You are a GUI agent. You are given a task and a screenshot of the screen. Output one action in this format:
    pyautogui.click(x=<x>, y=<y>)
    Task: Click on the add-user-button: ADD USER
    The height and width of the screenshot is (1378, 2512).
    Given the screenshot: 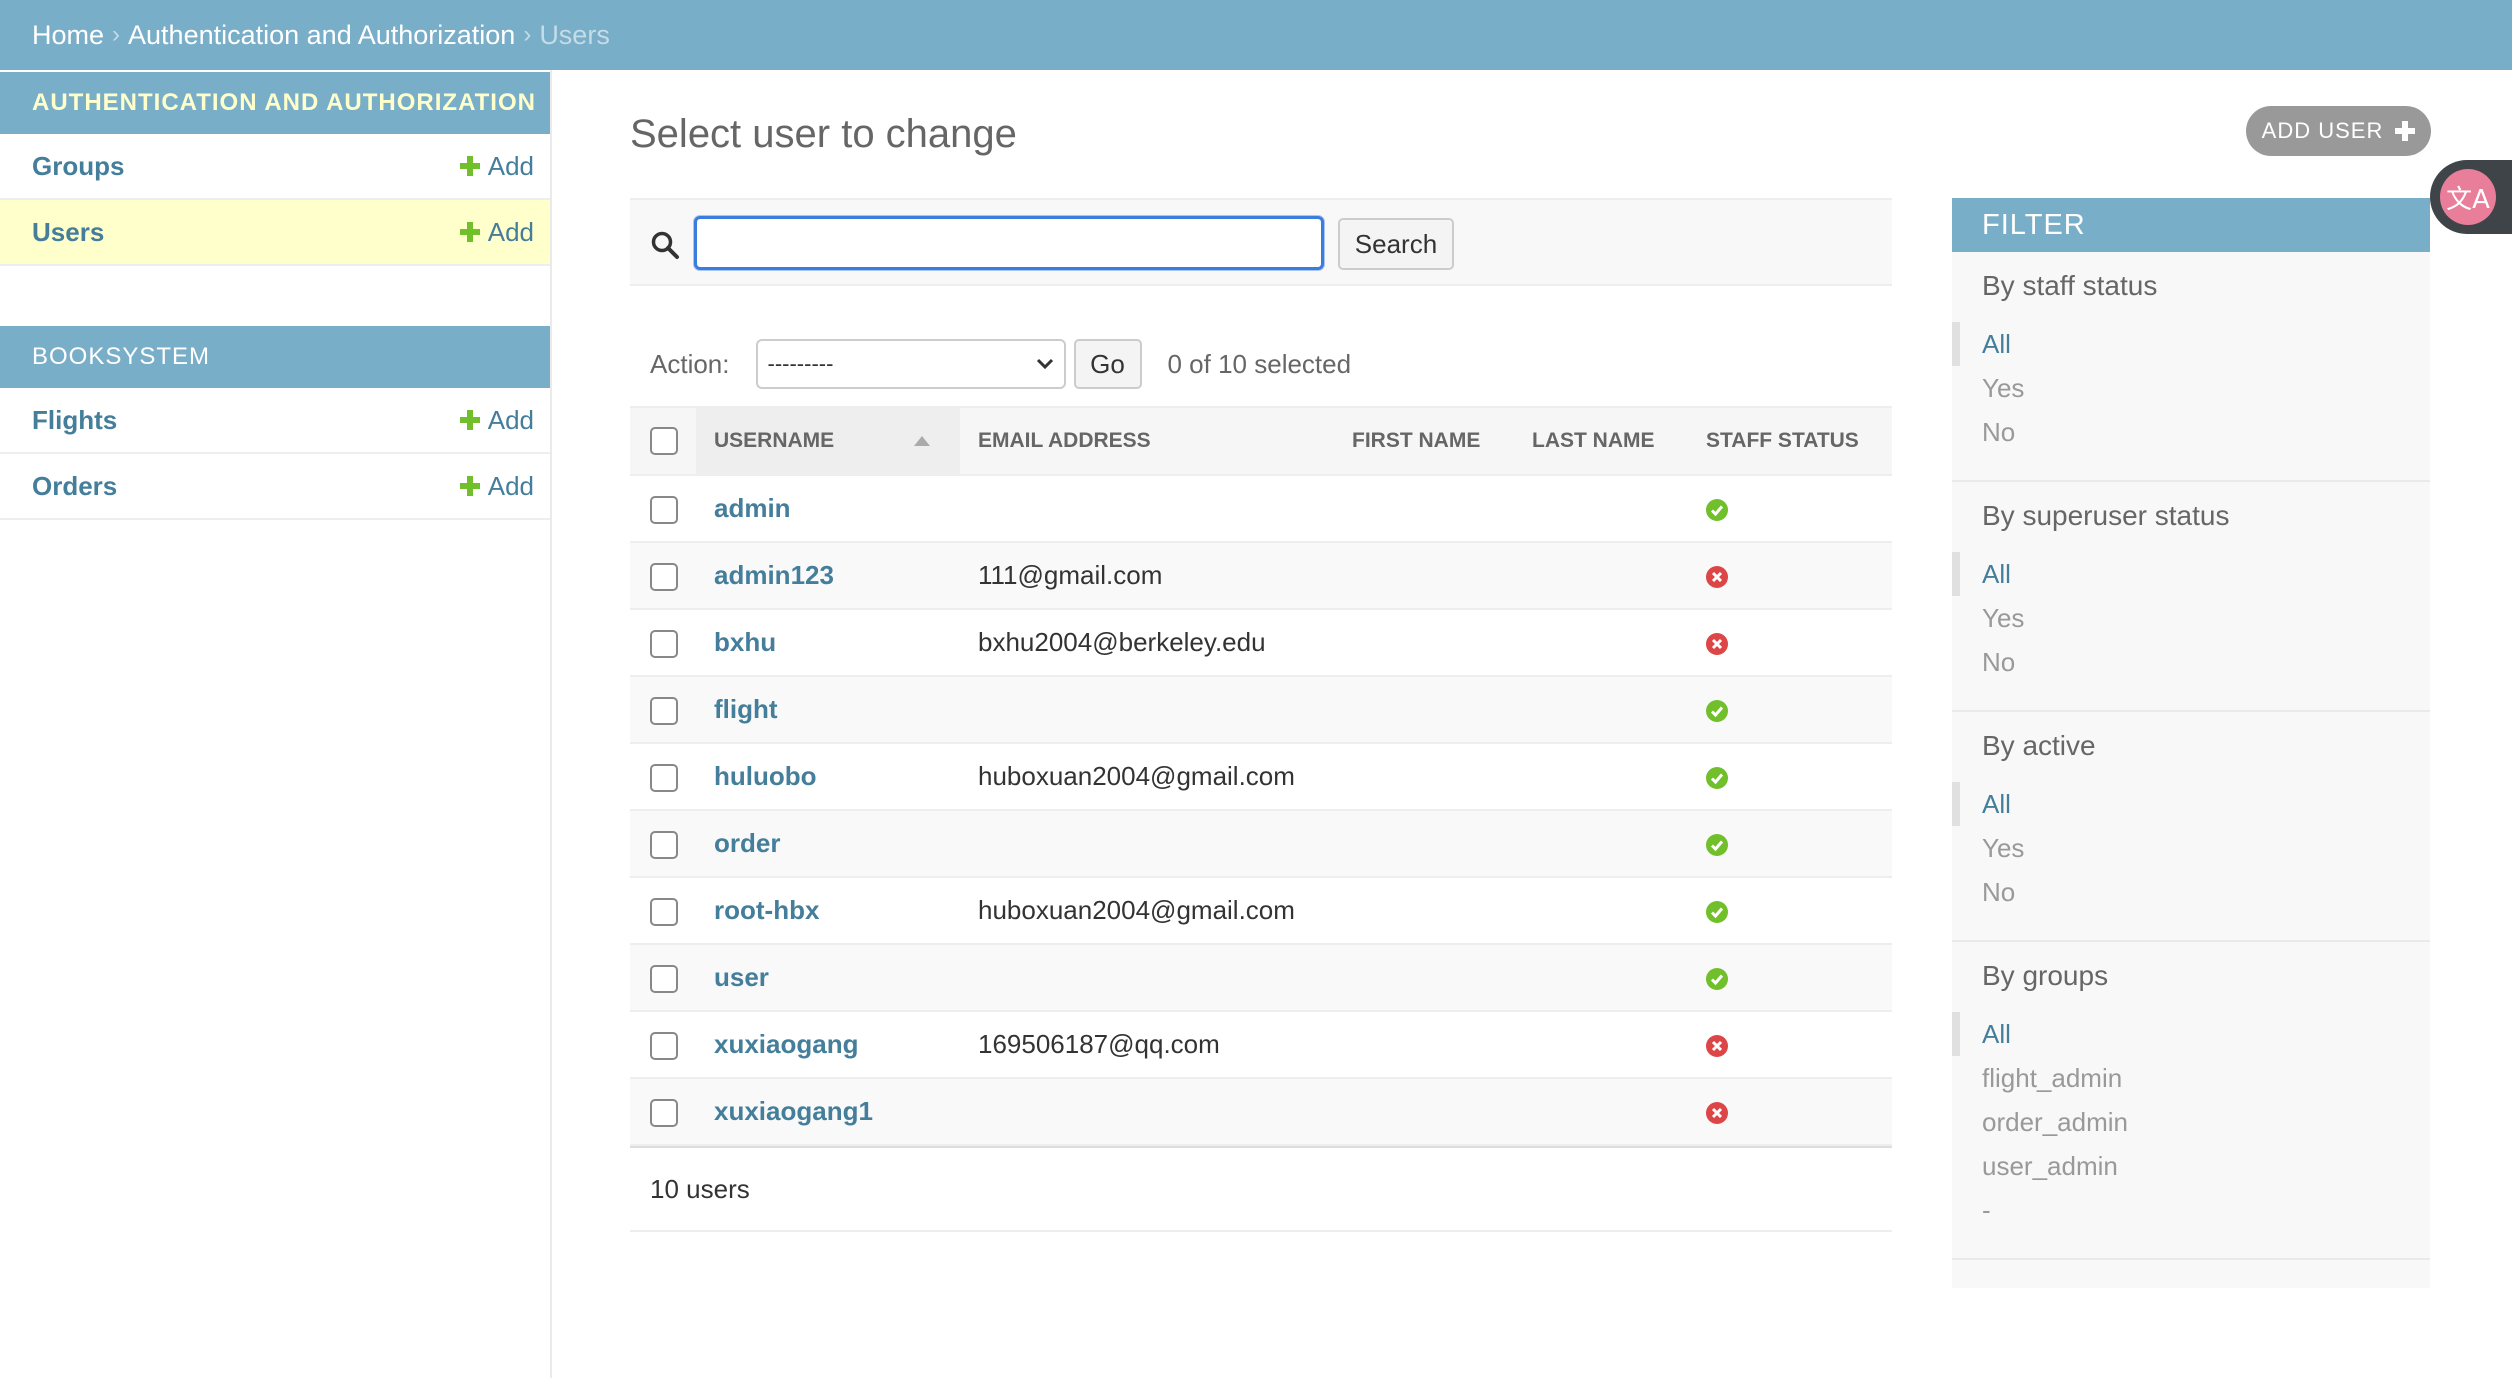 What is the action you would take?
    pyautogui.click(x=2338, y=131)
    